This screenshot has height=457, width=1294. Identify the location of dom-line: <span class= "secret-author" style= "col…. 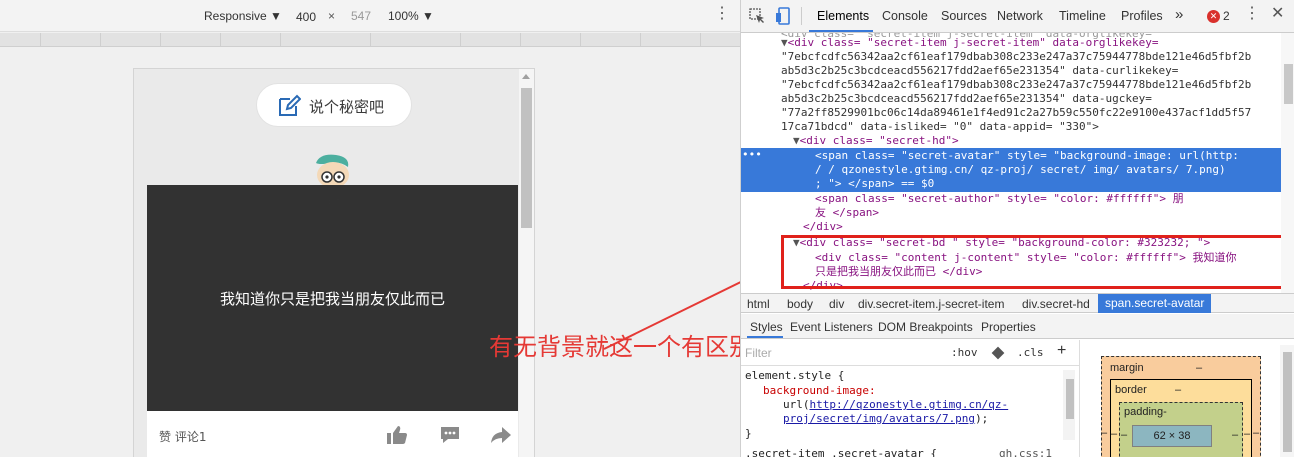
(1054, 199).